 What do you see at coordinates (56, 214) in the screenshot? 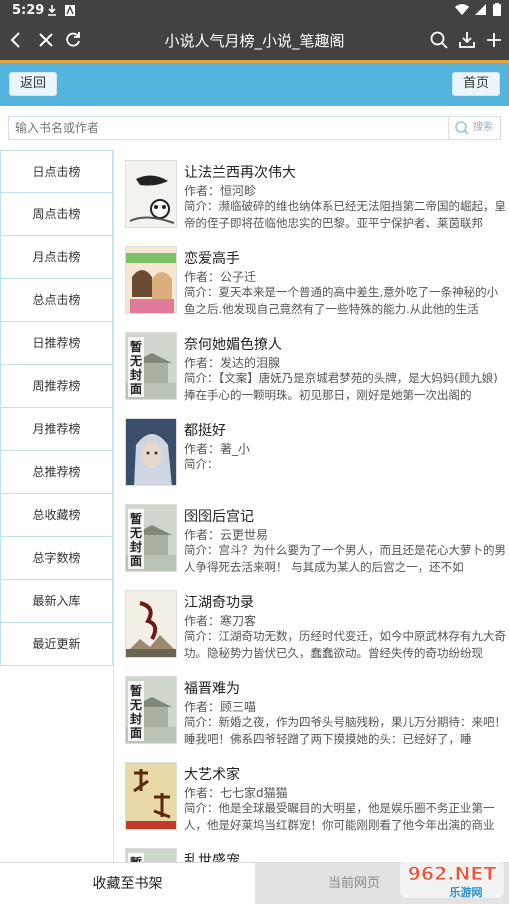
I see `sidebar-item-weekly-clicks: 周点击榜` at bounding box center [56, 214].